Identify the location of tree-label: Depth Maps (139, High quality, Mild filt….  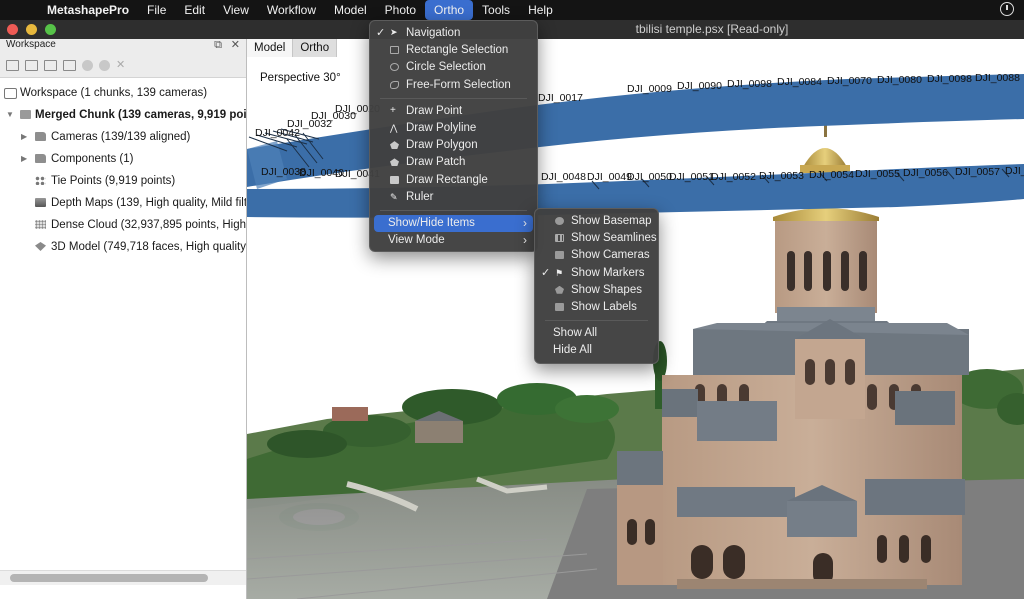
(148, 203).